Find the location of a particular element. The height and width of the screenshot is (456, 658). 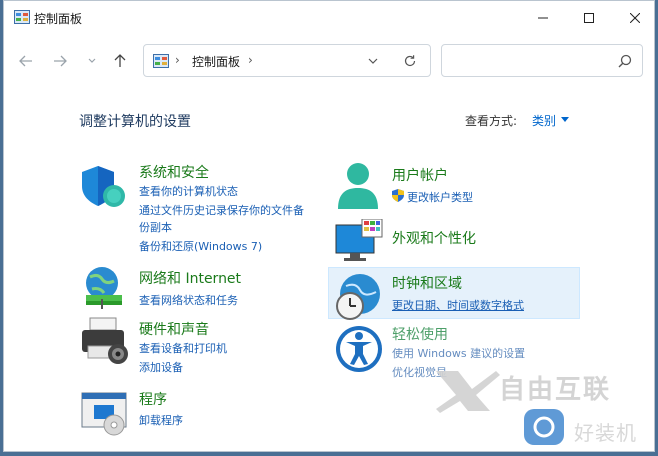

breadcrumb-control-panel: 控制面板 is located at coordinates (216, 61).